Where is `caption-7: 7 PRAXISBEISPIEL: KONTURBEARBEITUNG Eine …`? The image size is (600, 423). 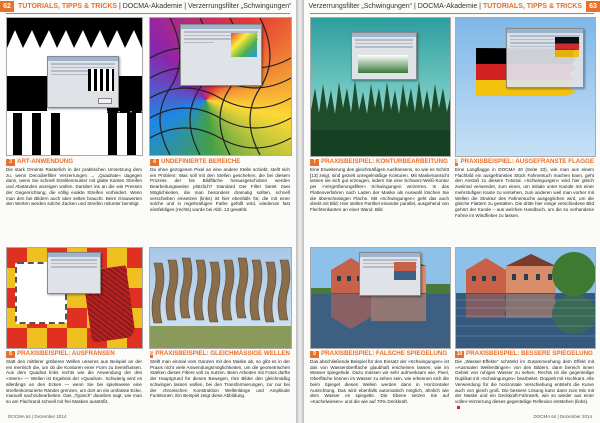
caption-7: 7 PRAXISBEISPIEL: KONTURBEARBEITUNG Eine … is located at coordinates (379, 185).